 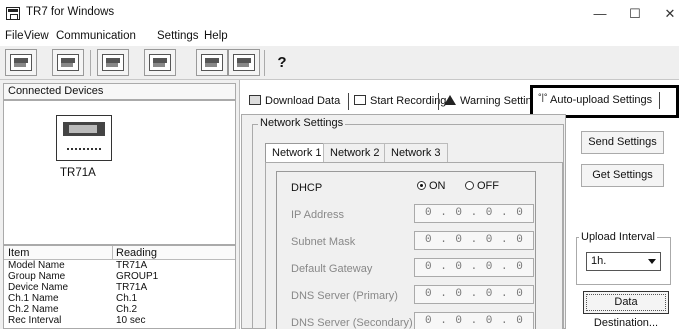 What do you see at coordinates (36, 265) in the screenshot?
I see `row-item: Model Name` at bounding box center [36, 265].